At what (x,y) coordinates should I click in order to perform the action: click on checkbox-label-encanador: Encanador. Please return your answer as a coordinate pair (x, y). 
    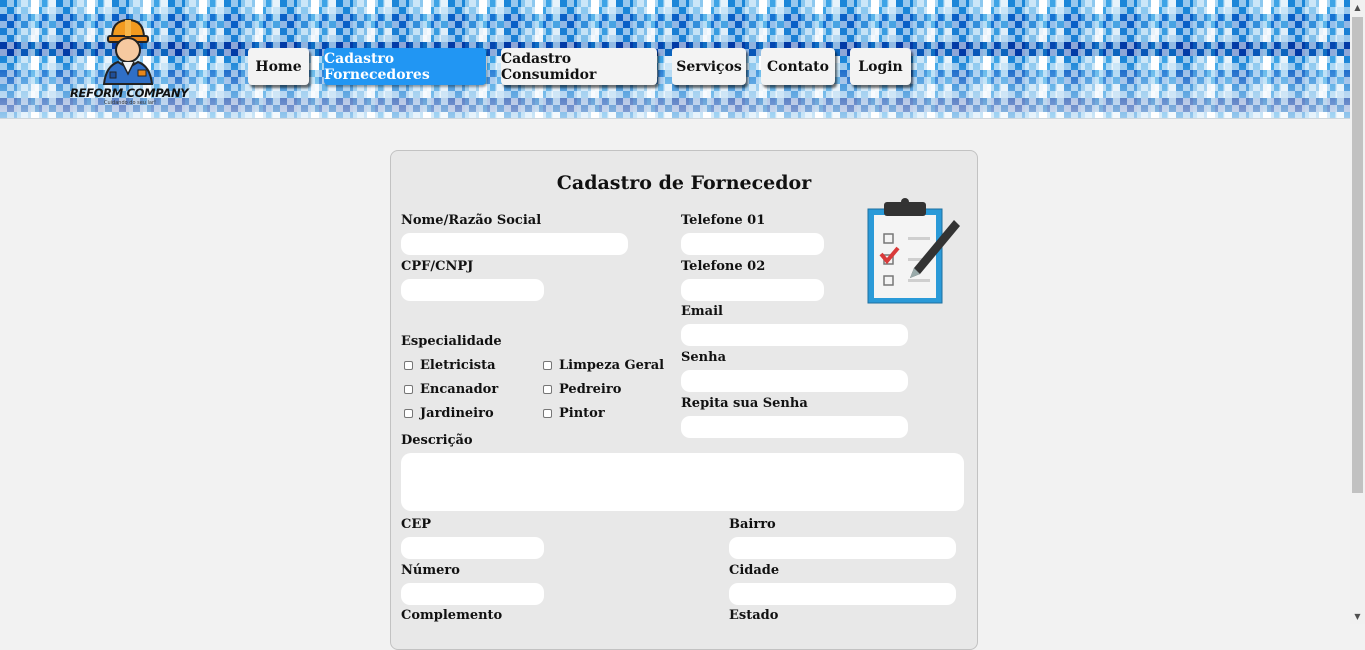
    Looking at the image, I should click on (459, 389).